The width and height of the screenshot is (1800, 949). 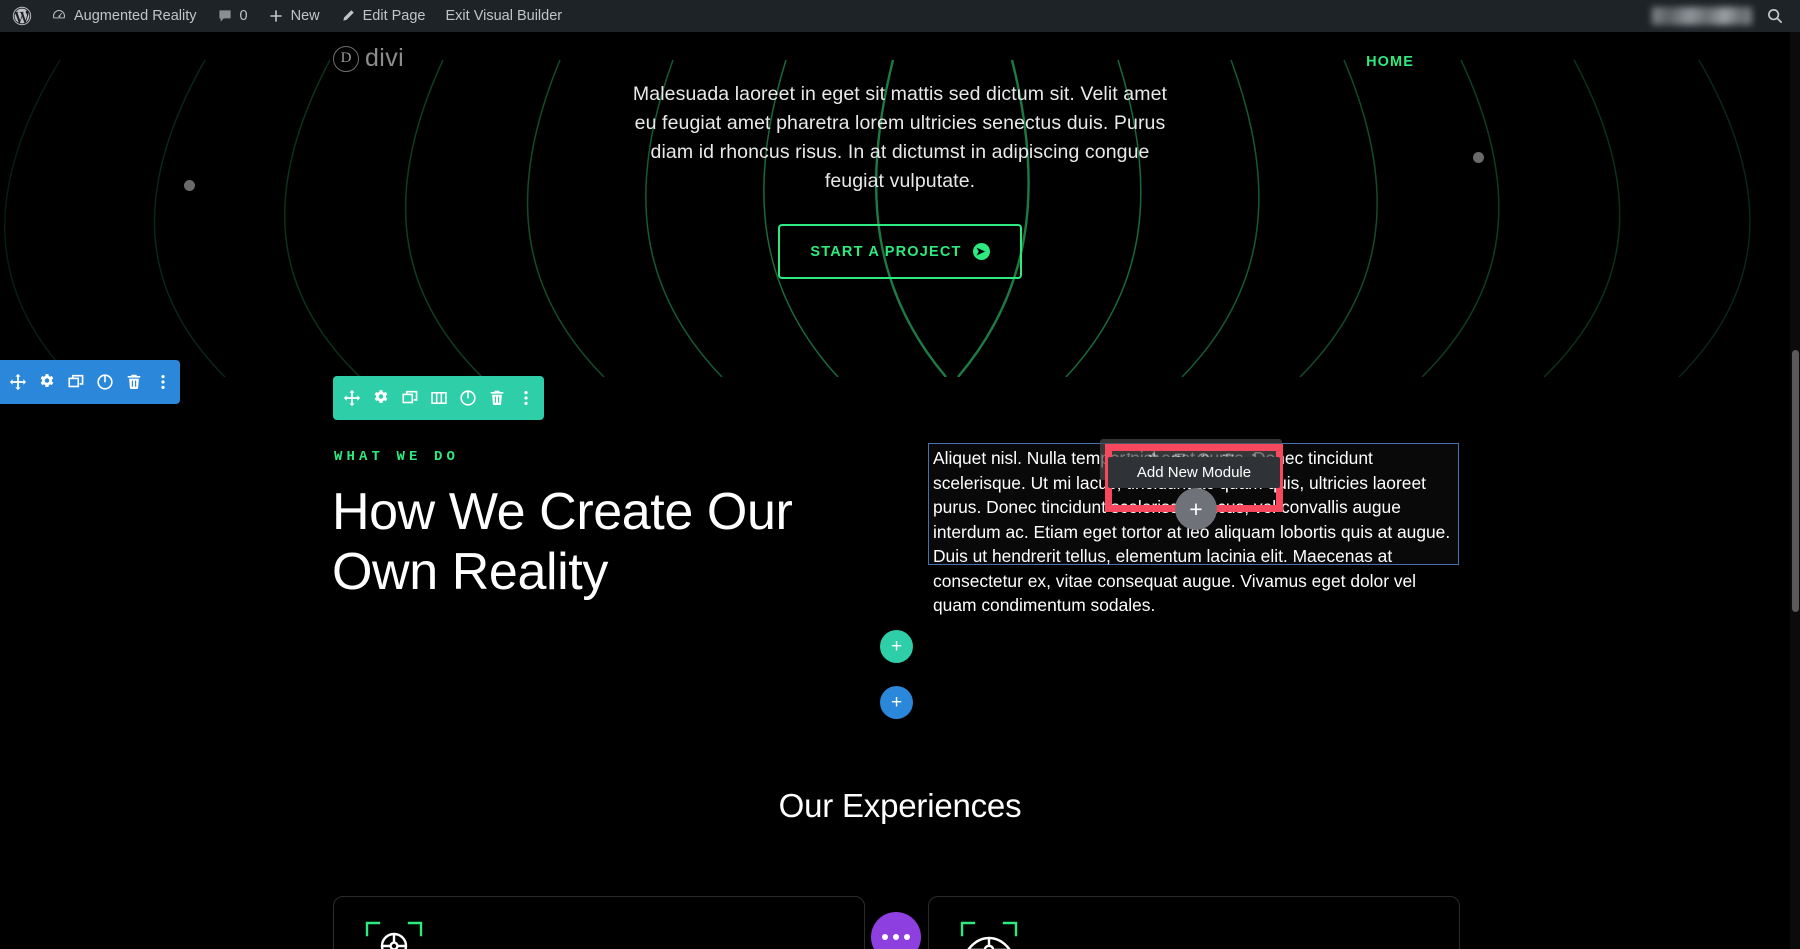 What do you see at coordinates (1702, 16) in the screenshot?
I see `admin-bar-account-redacted` at bounding box center [1702, 16].